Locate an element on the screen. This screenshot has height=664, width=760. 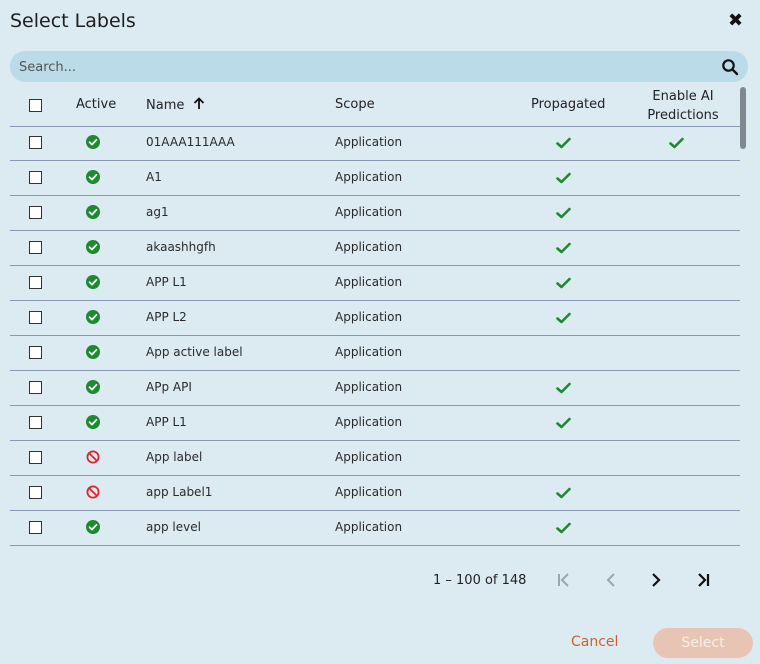
label-name: ag1 is located at coordinates (157, 212).